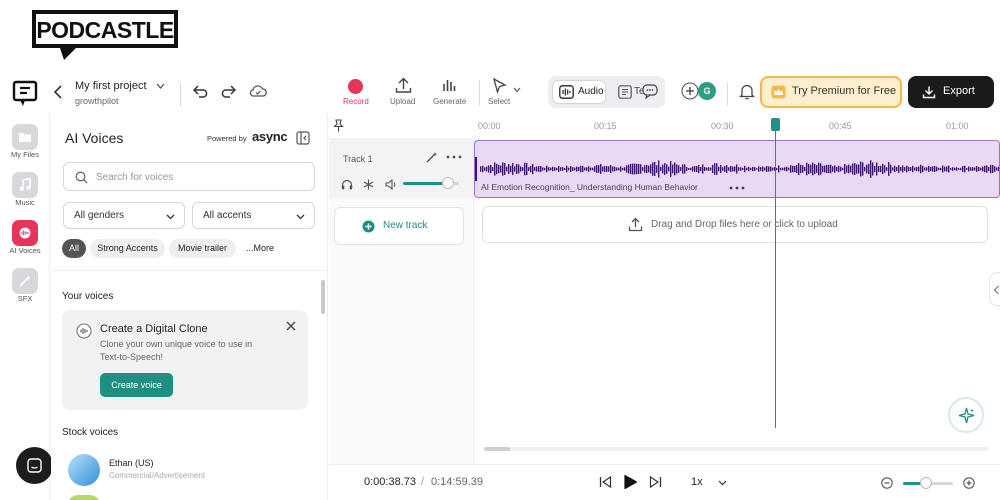  I want to click on generate-label: Generate, so click(449, 101).